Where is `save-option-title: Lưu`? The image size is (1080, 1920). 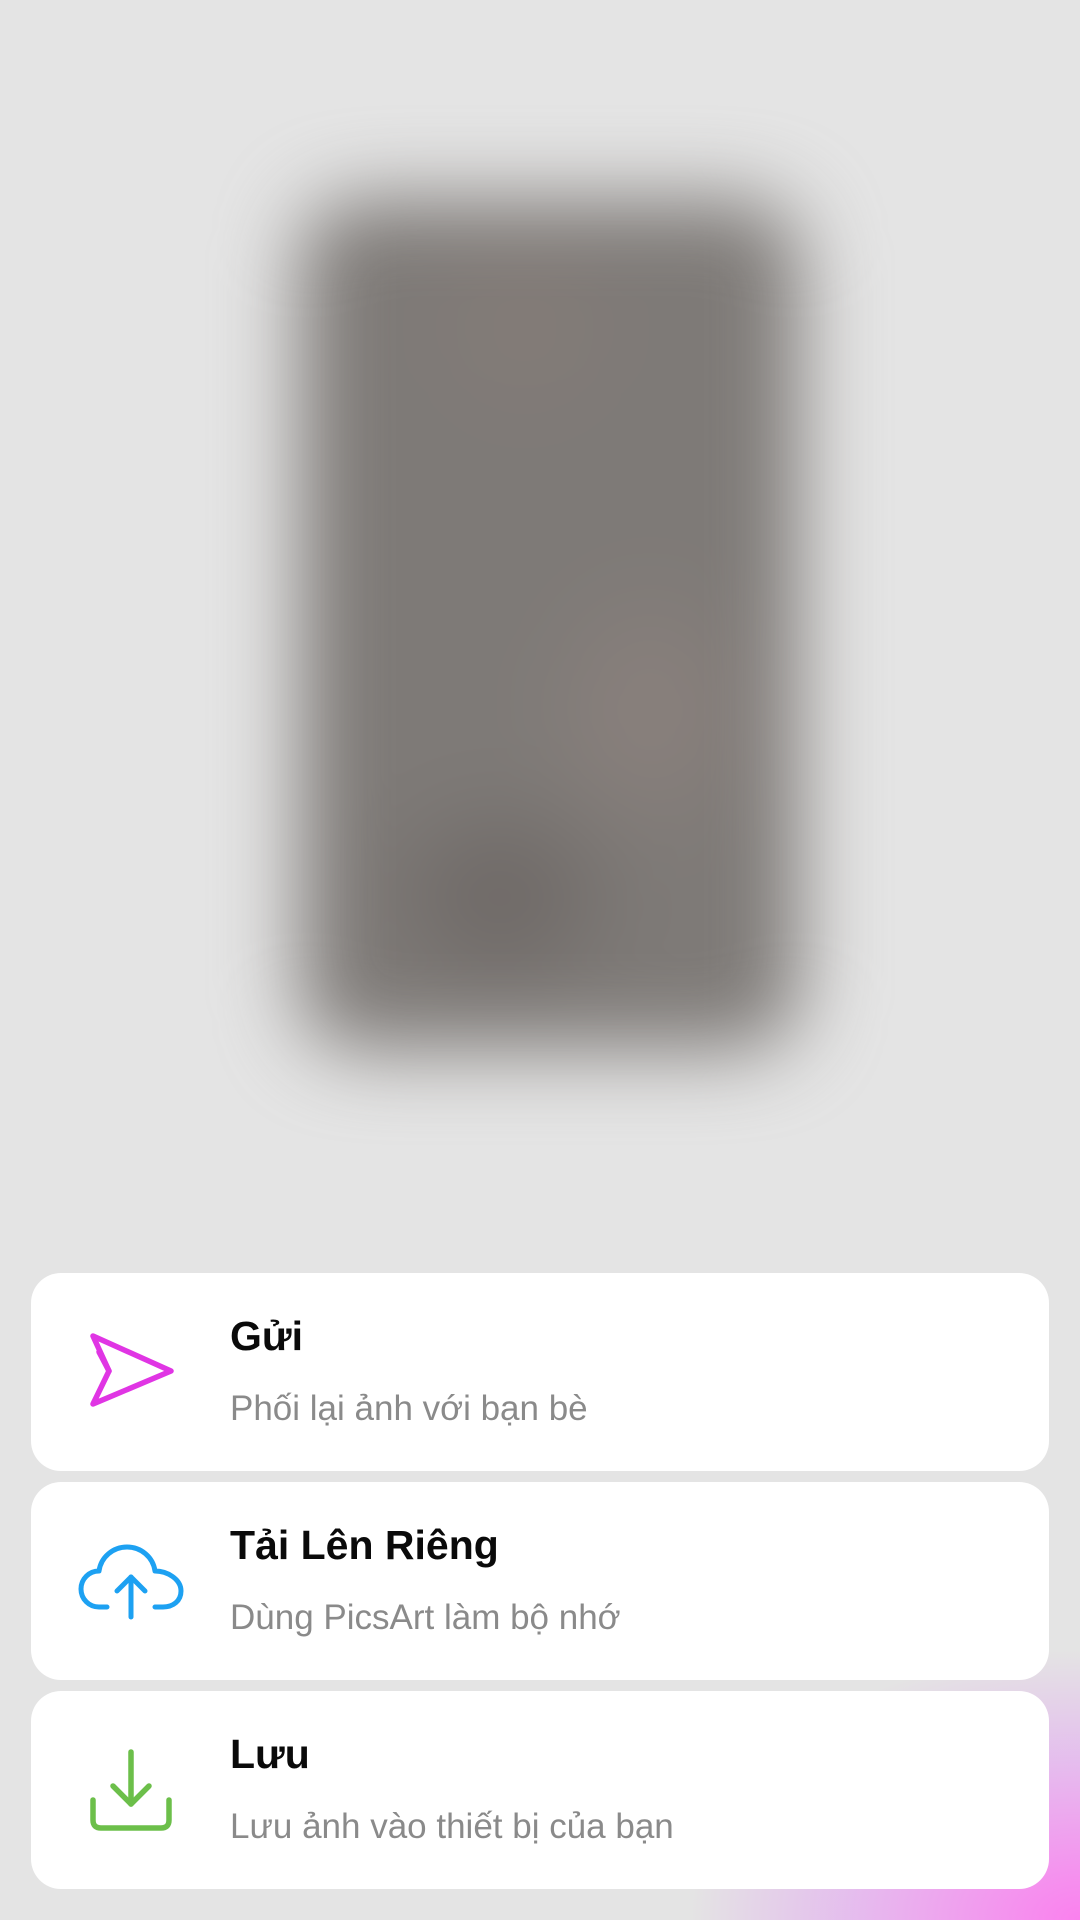
save-option-title: Lưu is located at coordinates (270, 1754).